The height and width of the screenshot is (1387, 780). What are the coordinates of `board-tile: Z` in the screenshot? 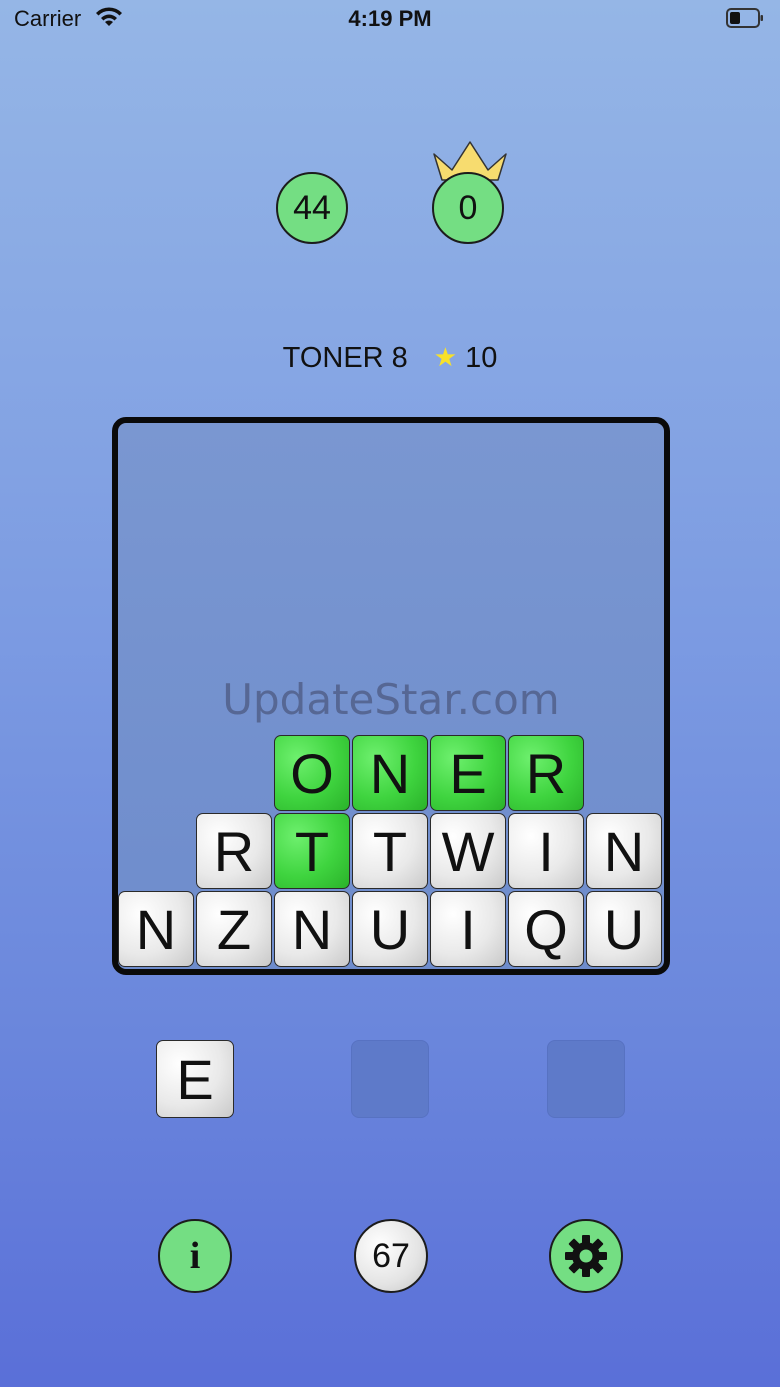 It's located at (234, 929).